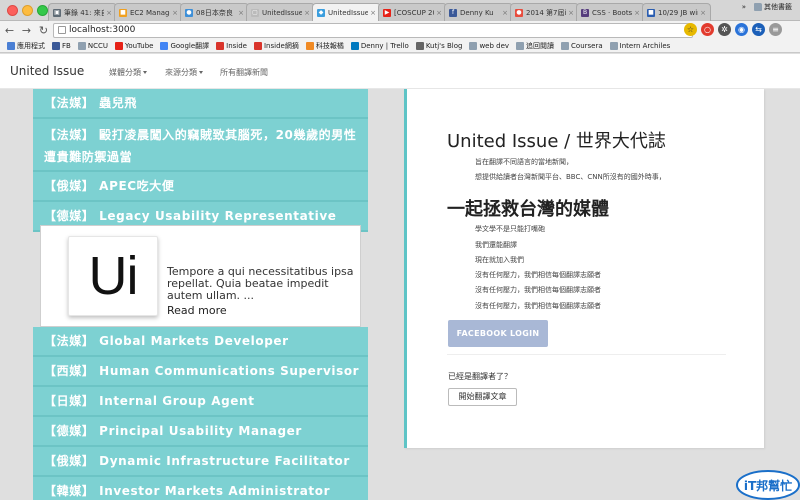 Image resolution: width=800 pixels, height=500 pixels. I want to click on bookmark-item: Intern Archiles, so click(639, 46).